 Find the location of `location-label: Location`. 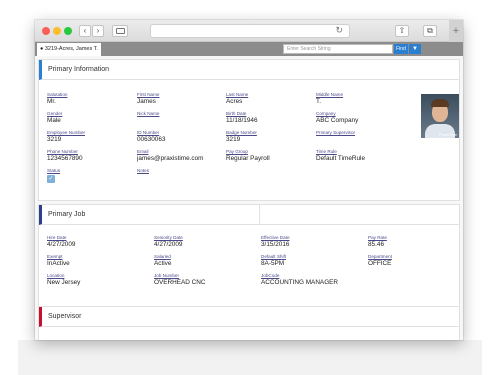

location-label: Location is located at coordinates (55, 275).